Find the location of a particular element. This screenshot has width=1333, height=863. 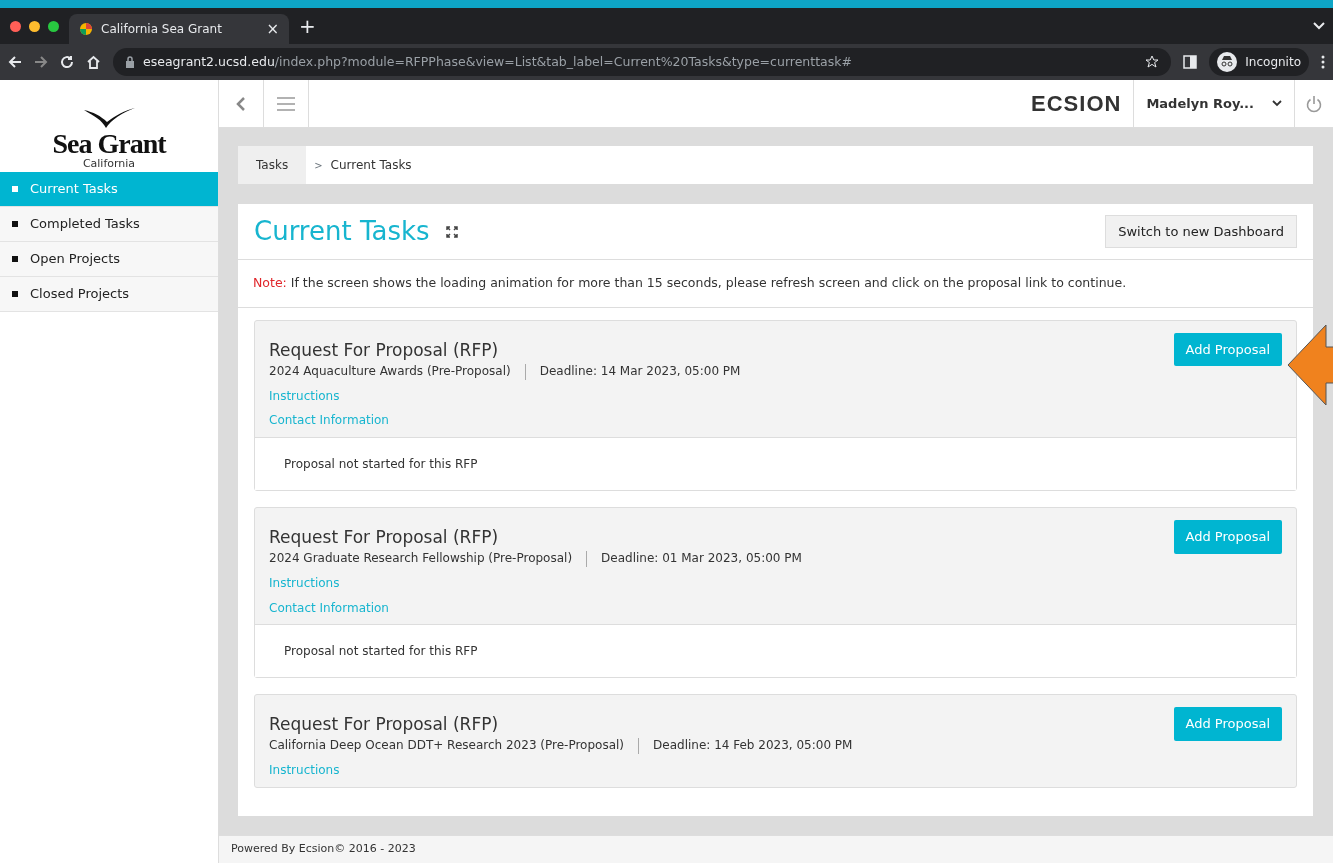

back-arrow-icon is located at coordinates (15, 62).